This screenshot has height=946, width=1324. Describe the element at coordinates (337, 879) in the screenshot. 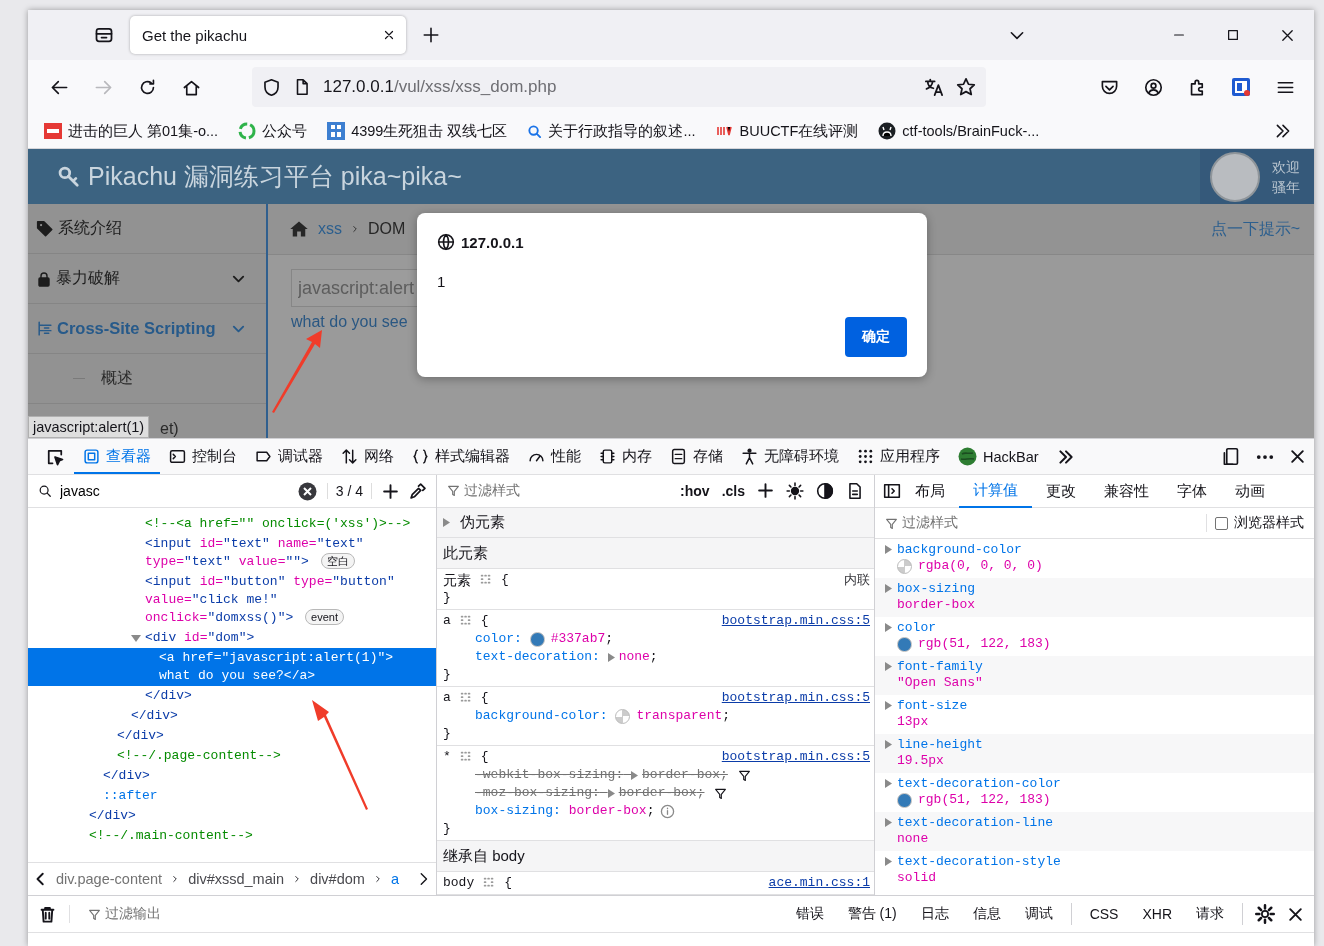

I see `breadcrumb-item: div#dom` at that location.